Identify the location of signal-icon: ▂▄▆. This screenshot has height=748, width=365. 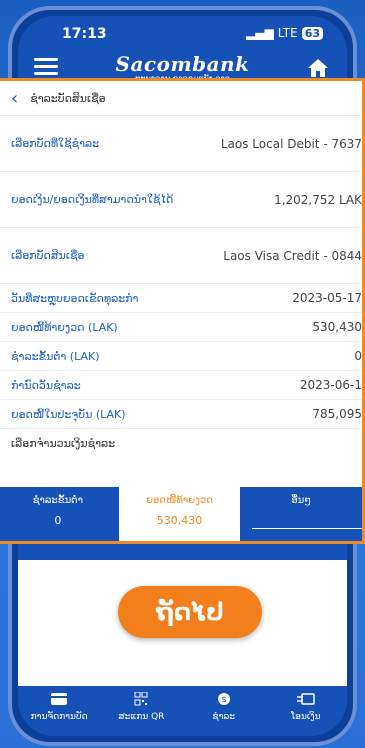
(260, 33).